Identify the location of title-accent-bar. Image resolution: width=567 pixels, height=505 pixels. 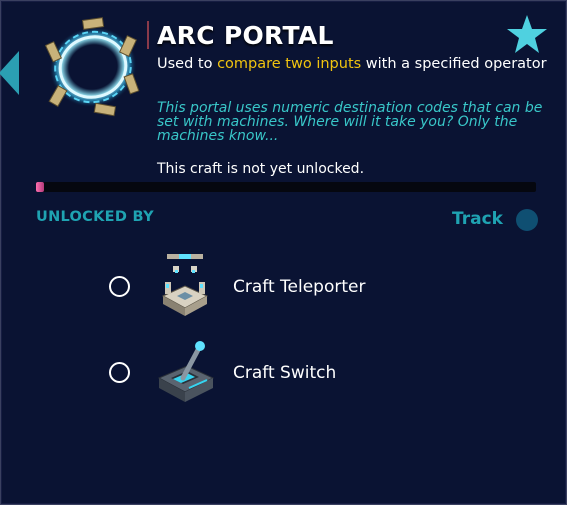
(148, 35).